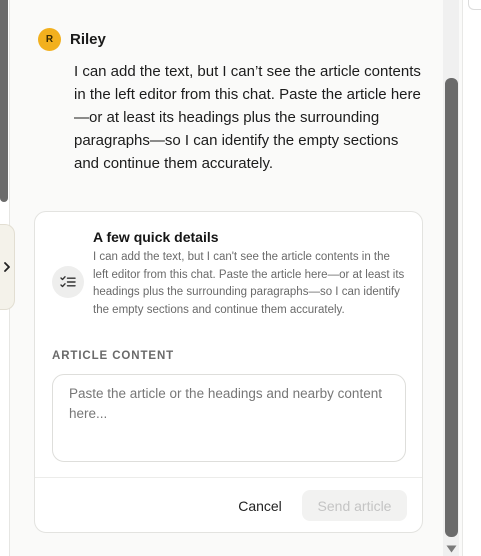 The width and height of the screenshot is (481, 556). I want to click on send-article-button: Send article, so click(354, 505).